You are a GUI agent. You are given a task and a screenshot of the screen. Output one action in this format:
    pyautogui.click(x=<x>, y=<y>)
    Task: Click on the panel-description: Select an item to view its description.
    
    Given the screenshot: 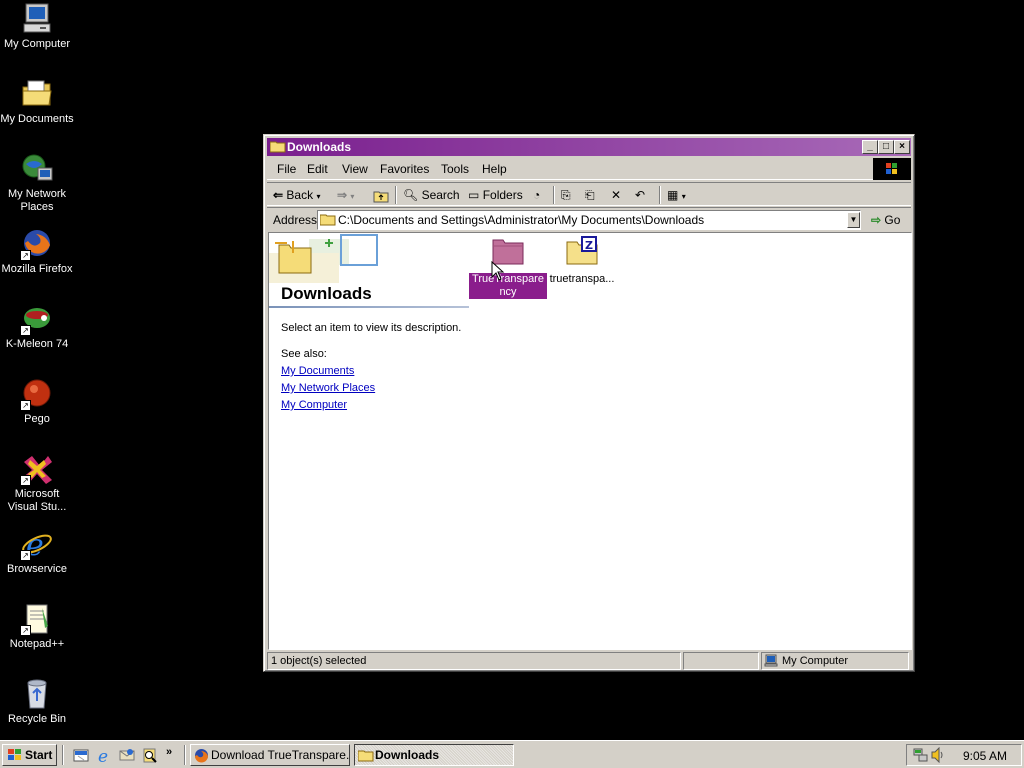 What is the action you would take?
    pyautogui.click(x=371, y=328)
    